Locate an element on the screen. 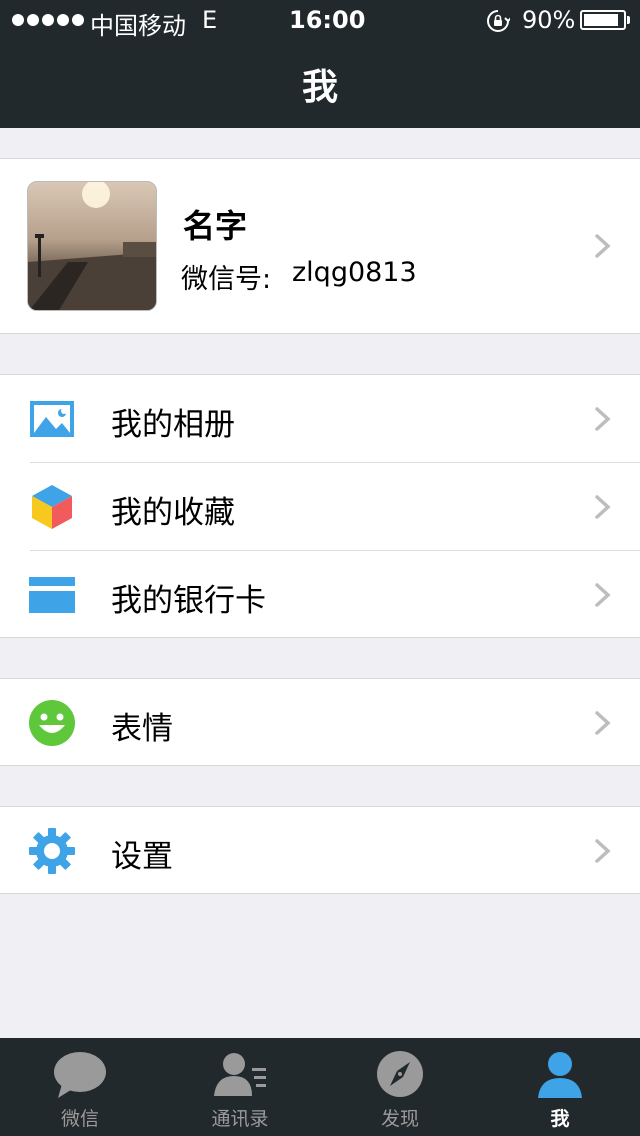  tab-label: 微信 is located at coordinates (79, 1119).